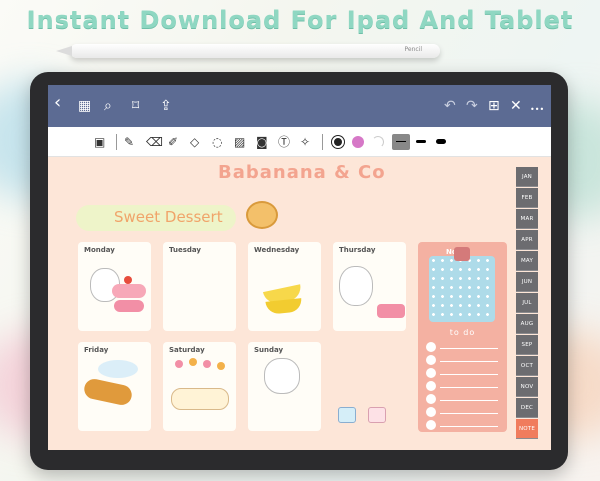 The image size is (600, 481). I want to click on day-card-sunday: Sunday, so click(284, 386).